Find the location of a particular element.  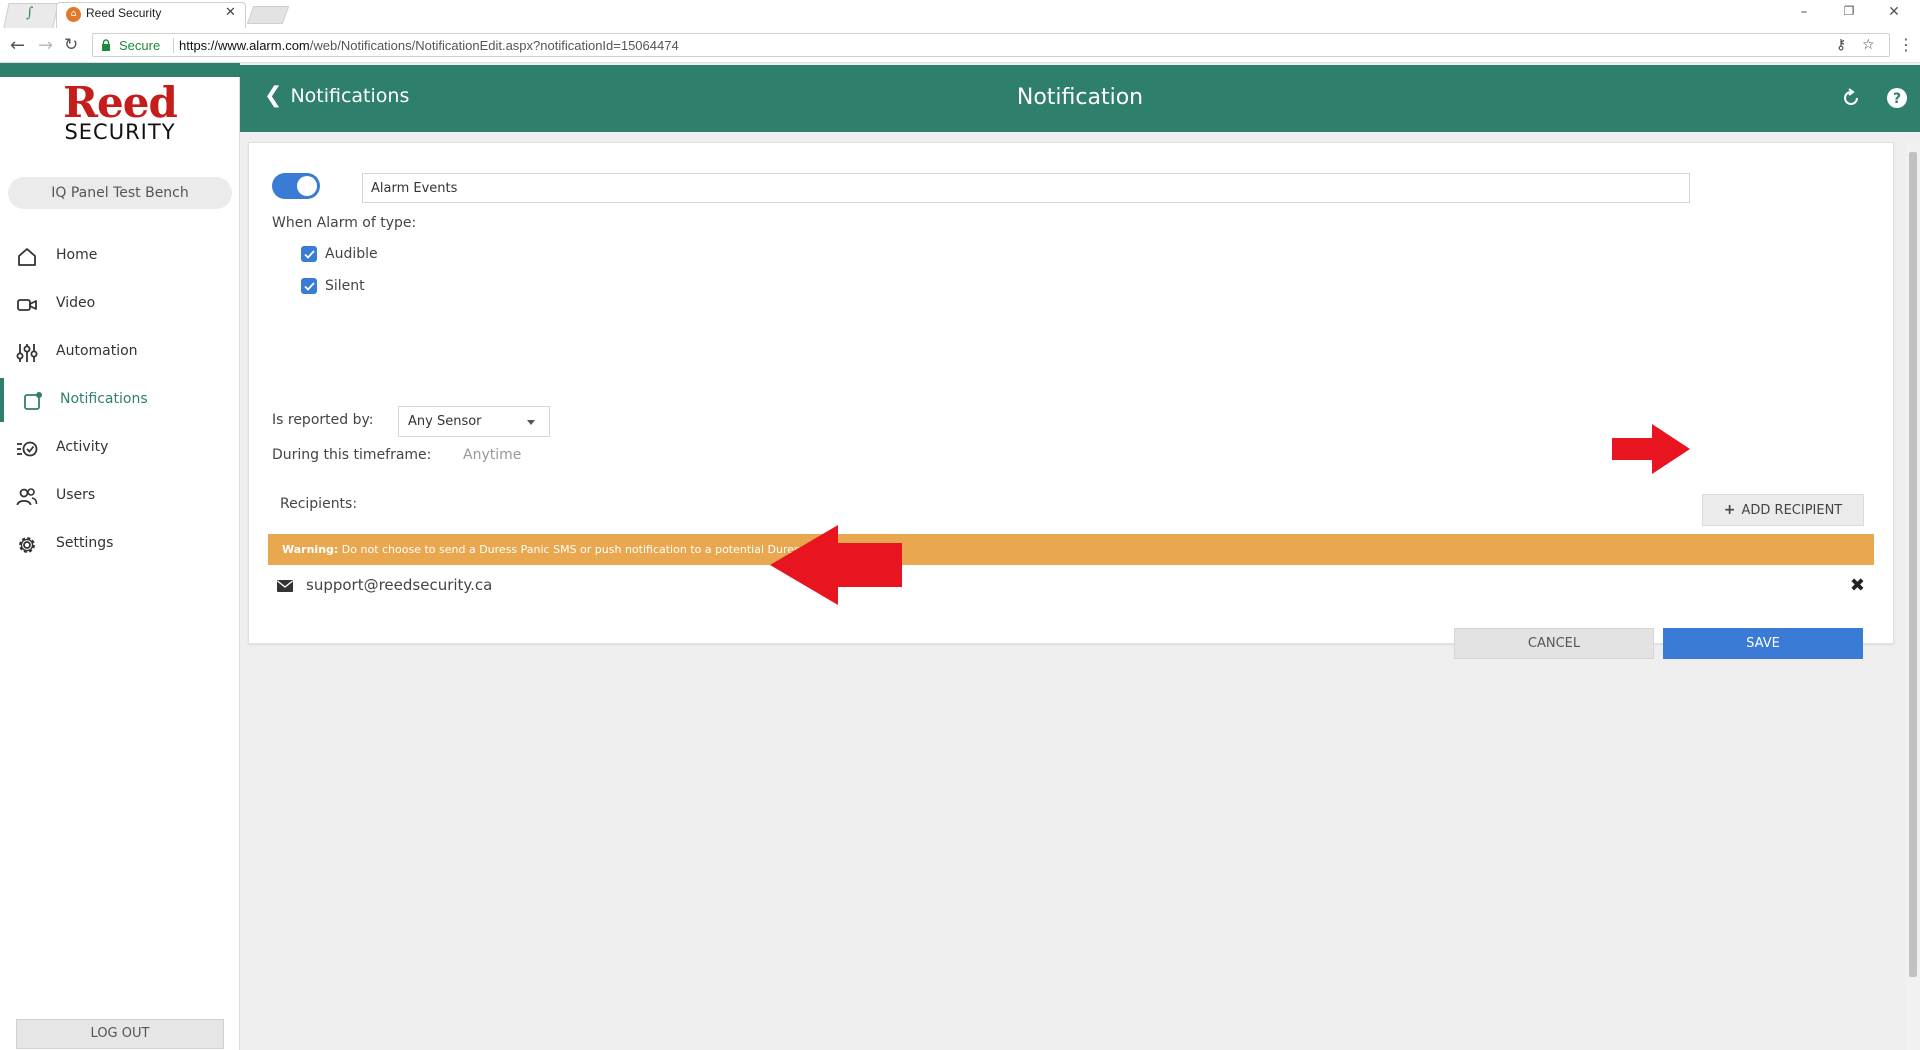

sidebar-item-notifications: Notifications is located at coordinates (120, 400).